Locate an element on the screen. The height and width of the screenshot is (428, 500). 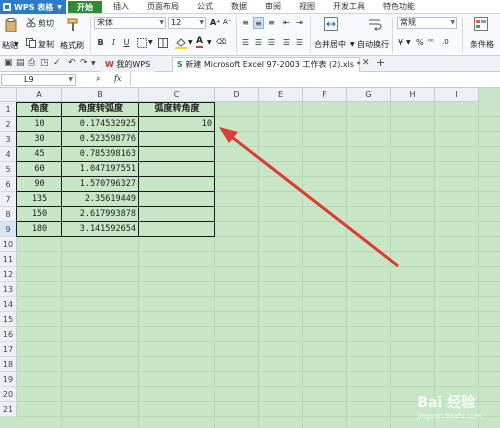
paste-icon is located at coordinates (11, 25).